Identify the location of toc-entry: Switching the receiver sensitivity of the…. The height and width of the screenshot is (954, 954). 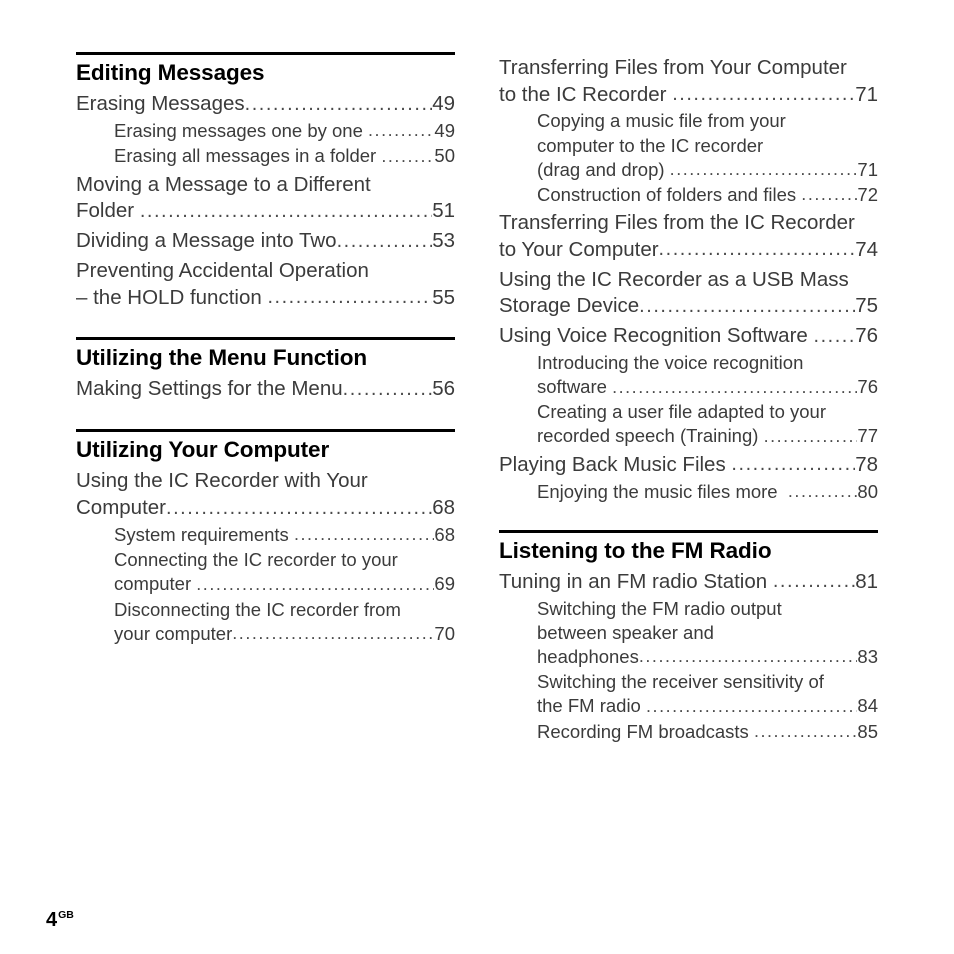
(688, 694).